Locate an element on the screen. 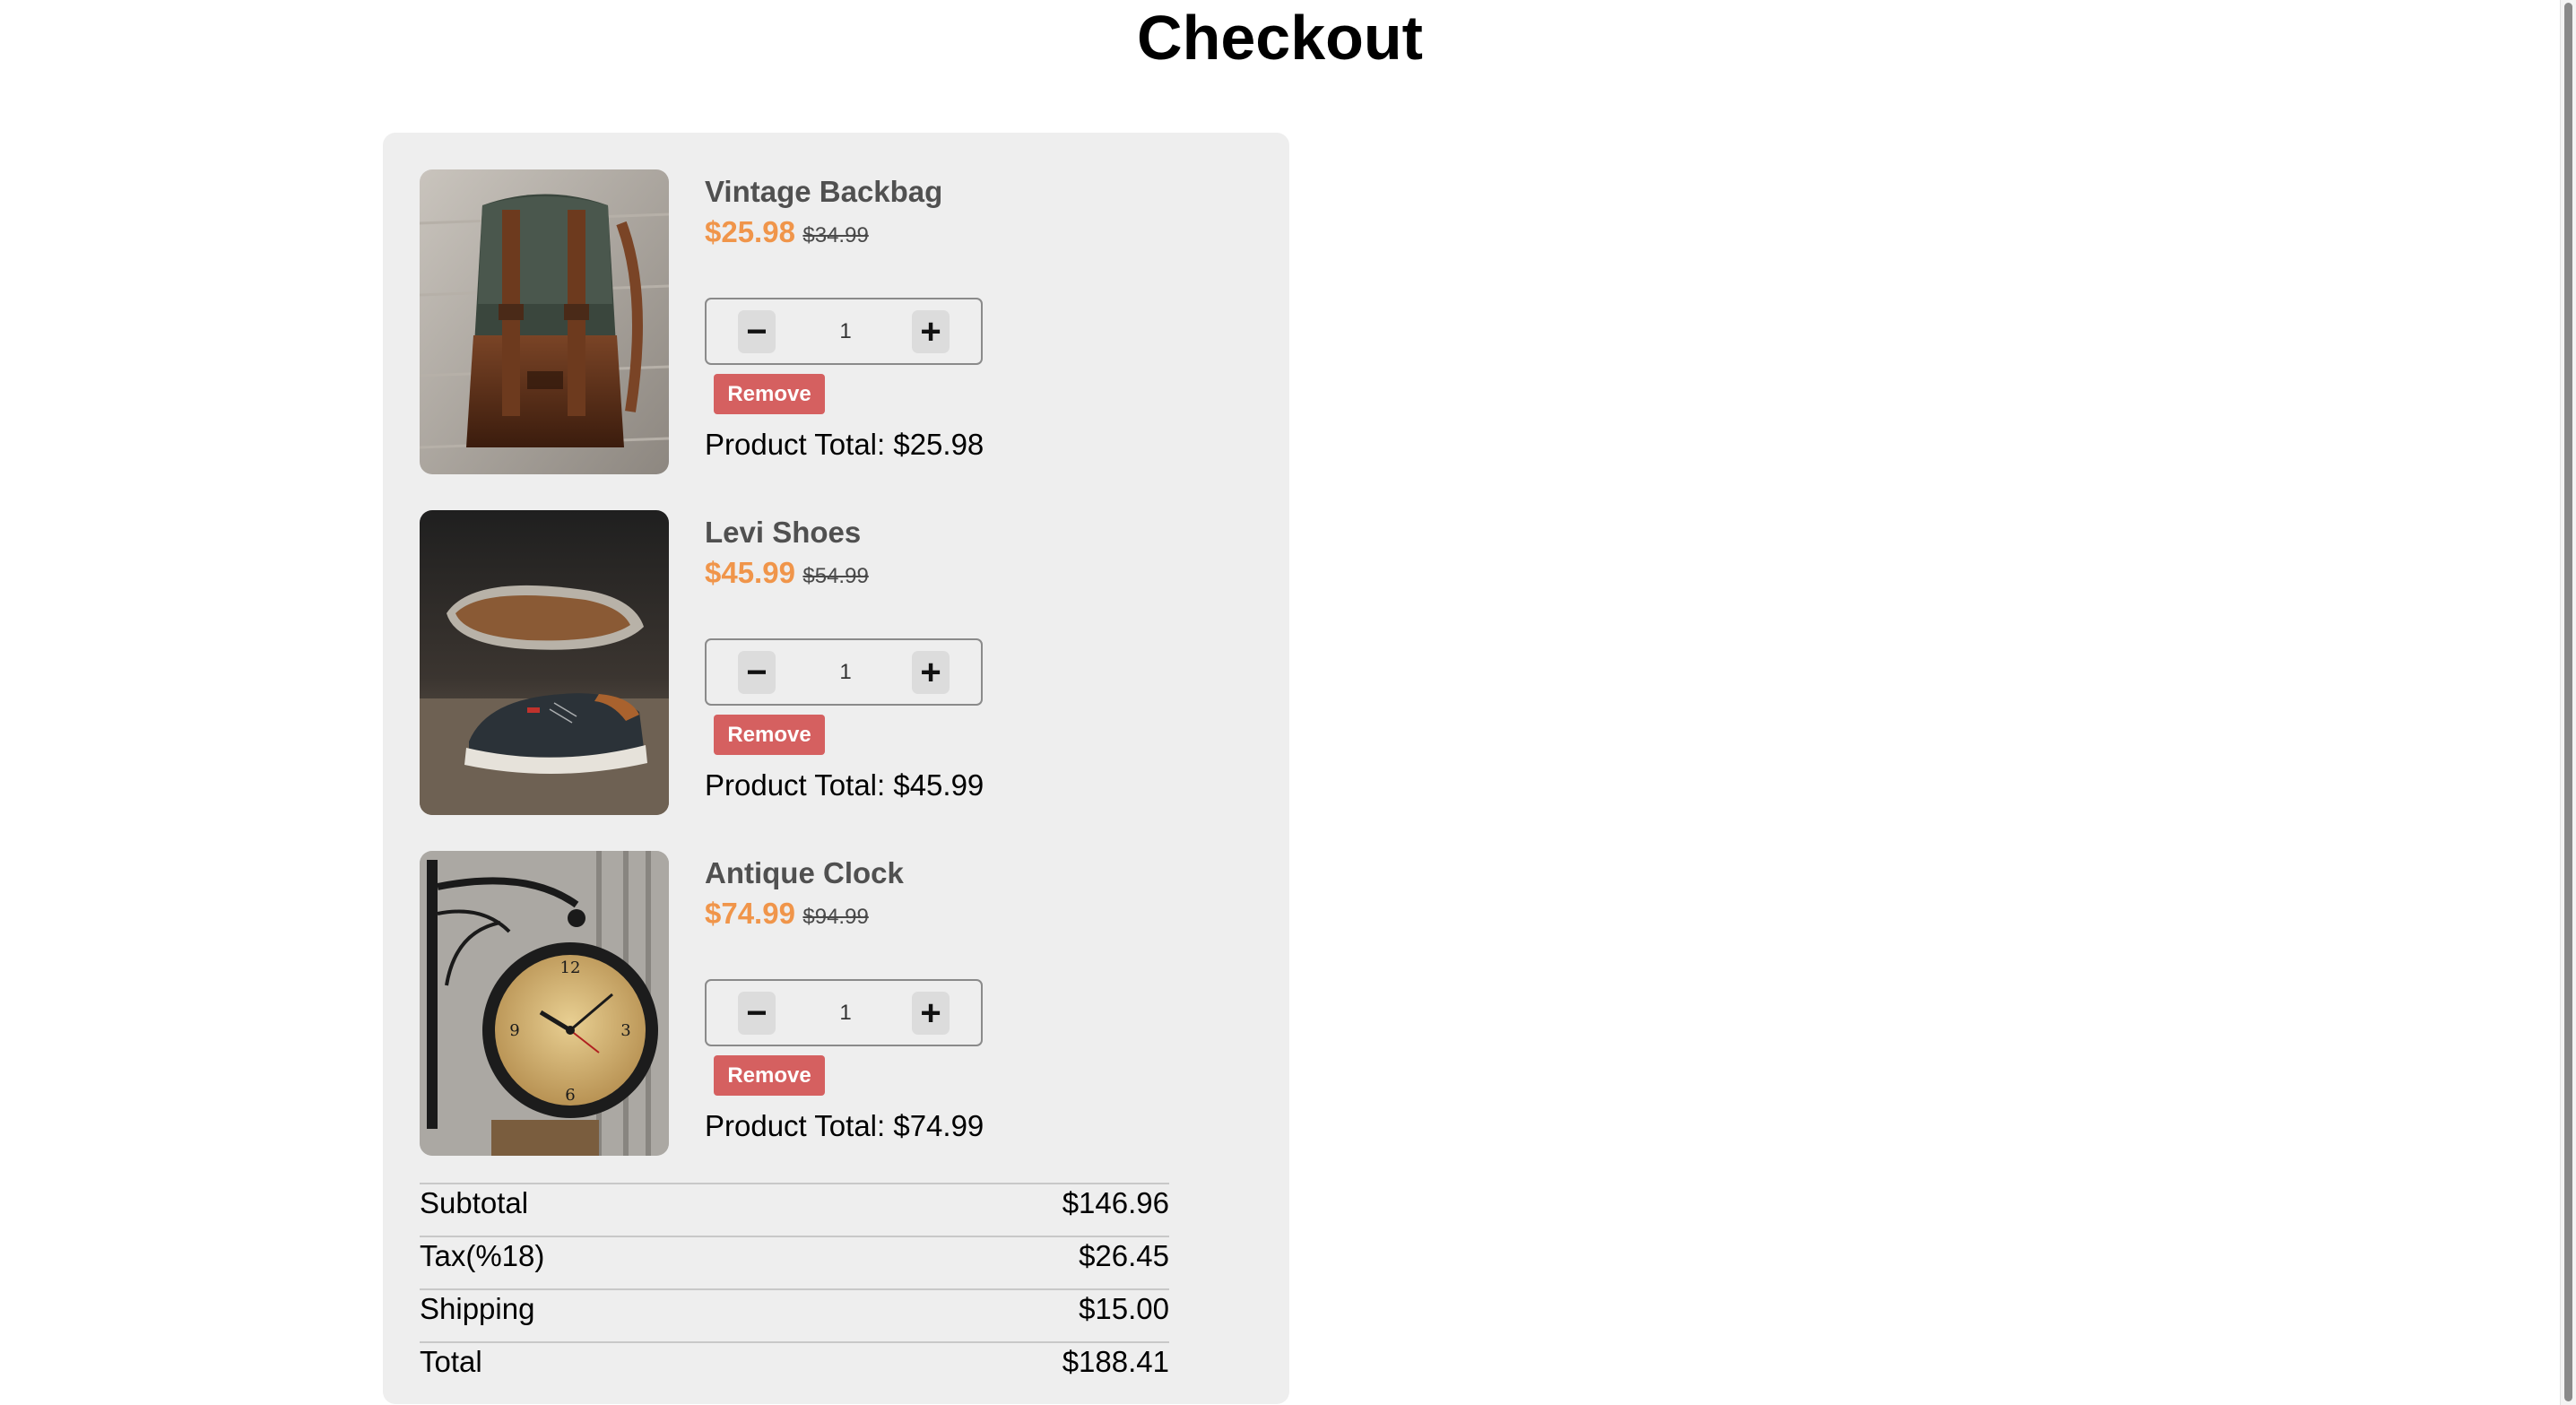 The height and width of the screenshot is (1405, 2576). summary-value: $26.45 is located at coordinates (1124, 1255).